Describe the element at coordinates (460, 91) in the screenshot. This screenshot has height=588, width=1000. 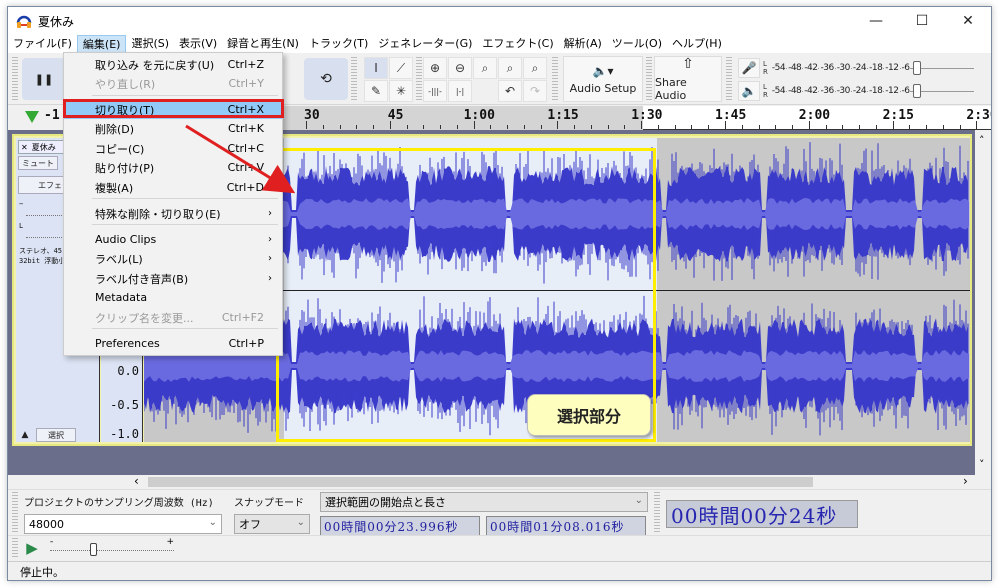
I see `silence-button: |-|` at that location.